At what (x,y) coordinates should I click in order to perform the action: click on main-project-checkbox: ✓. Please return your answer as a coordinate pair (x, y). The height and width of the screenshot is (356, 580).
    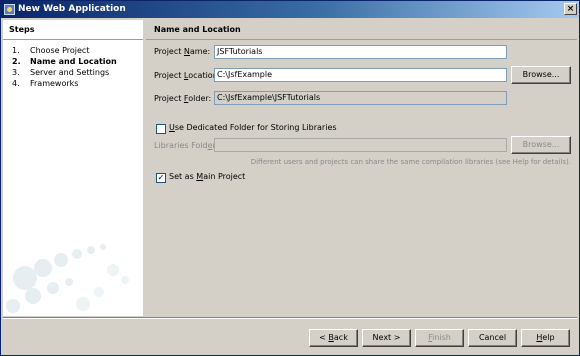
    Looking at the image, I should click on (161, 178).